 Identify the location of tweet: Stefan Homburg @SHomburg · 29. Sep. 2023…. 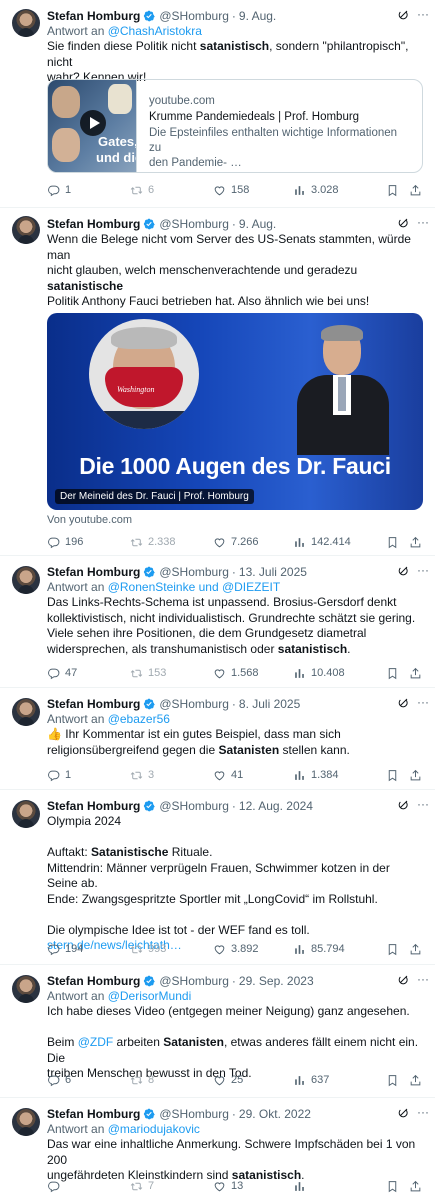
(217, 1031).